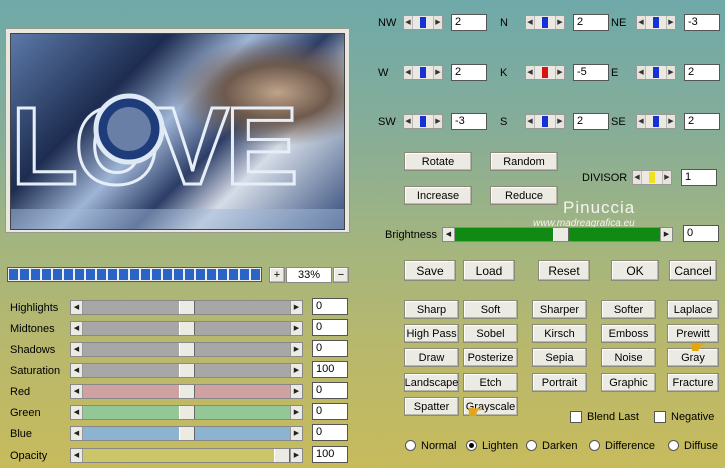 The width and height of the screenshot is (725, 468). I want to click on preset-button: Portrait, so click(559, 382).